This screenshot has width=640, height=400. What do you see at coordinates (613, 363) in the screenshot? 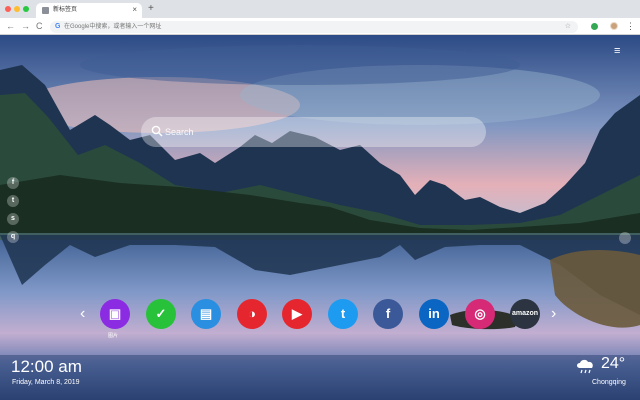
I see `temperature: 24°` at bounding box center [613, 363].